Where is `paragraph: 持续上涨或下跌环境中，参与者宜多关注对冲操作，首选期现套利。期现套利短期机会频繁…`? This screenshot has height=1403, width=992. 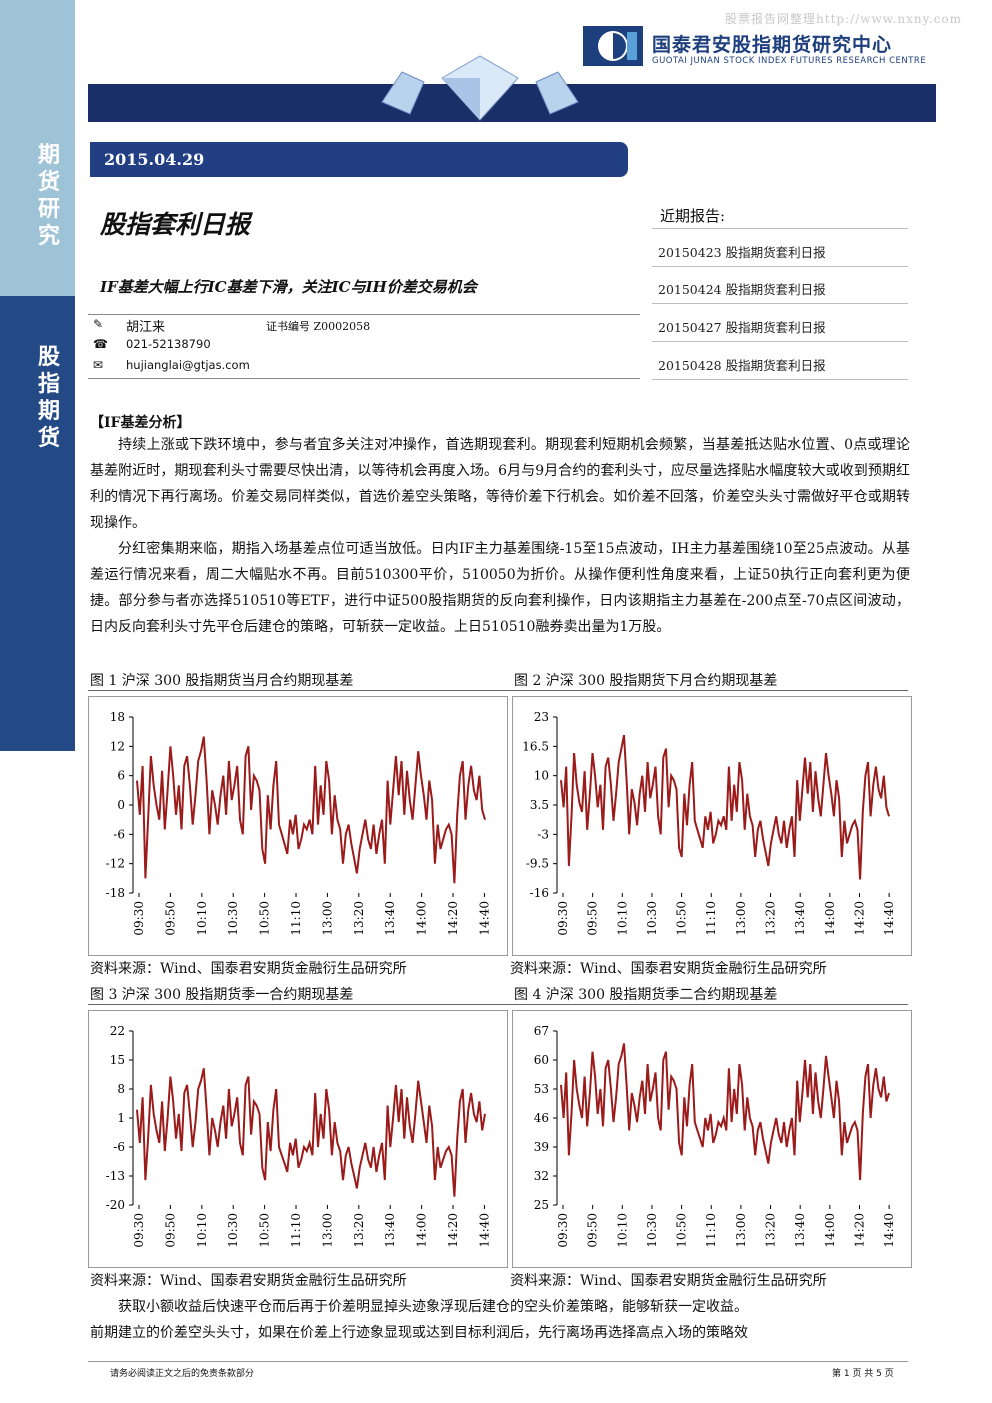 paragraph: 持续上涨或下跌环境中，参与者宜多关注对冲操作，首选期现套利。期现套利短期机会频繁… is located at coordinates (500, 484).